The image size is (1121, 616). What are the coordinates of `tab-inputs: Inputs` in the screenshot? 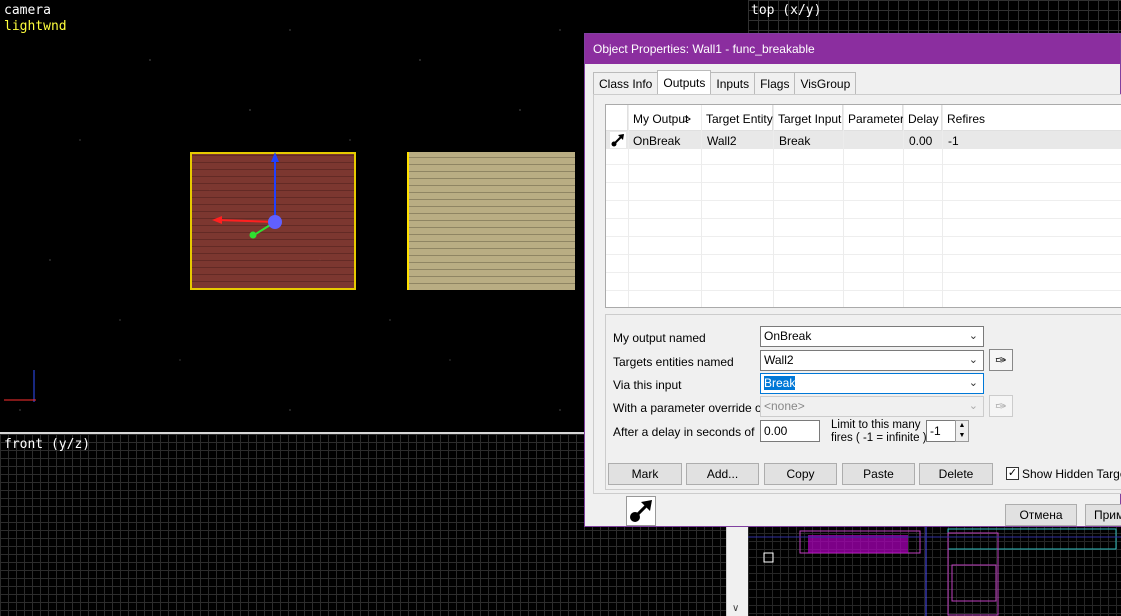 It's located at (733, 83).